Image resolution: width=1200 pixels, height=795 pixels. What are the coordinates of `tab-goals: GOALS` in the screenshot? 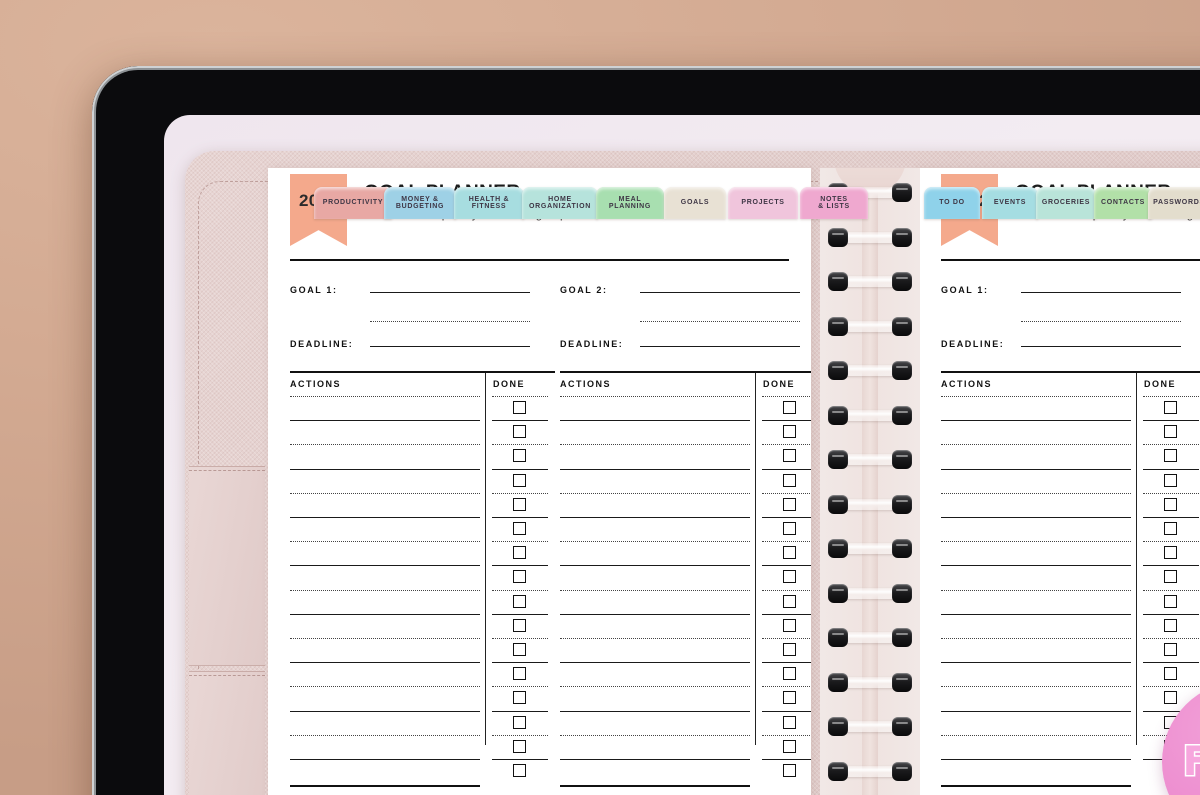 It's located at (695, 203).